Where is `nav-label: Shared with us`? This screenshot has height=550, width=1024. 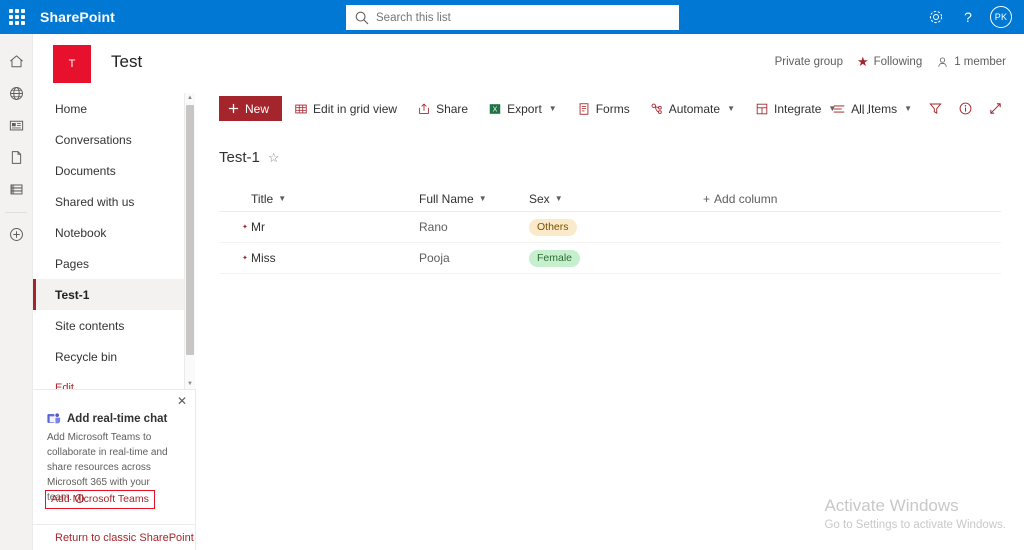
nav-label: Shared with us is located at coordinates (95, 201).